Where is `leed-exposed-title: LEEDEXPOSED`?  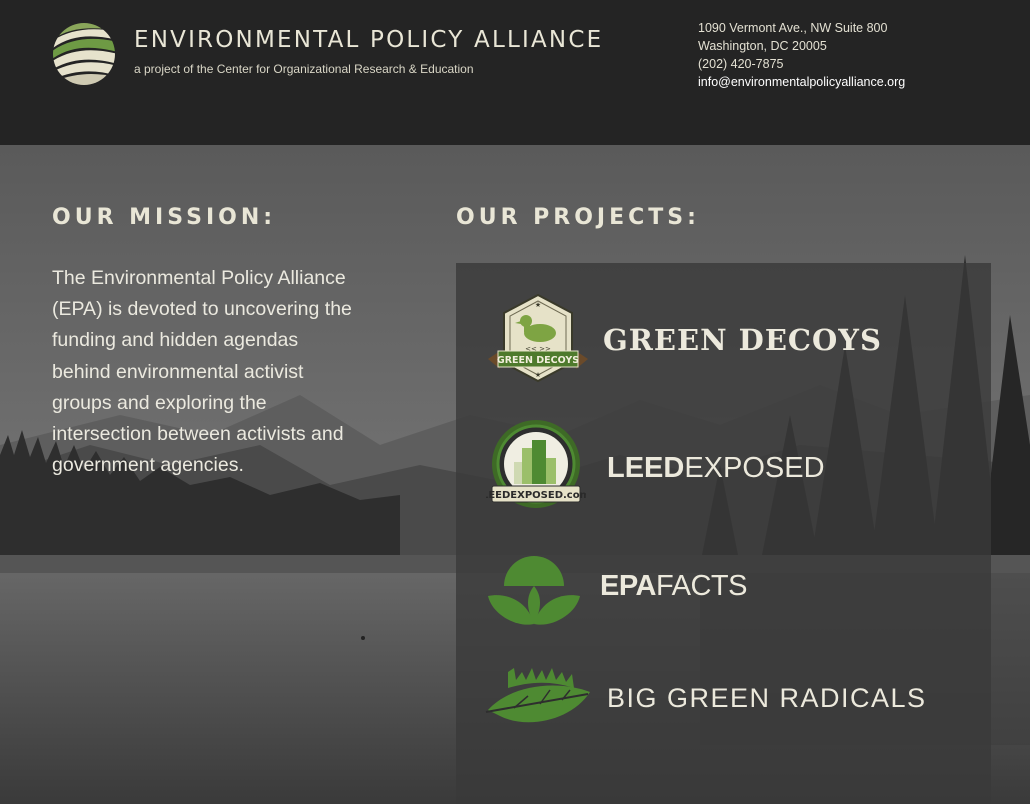 leed-exposed-title: LEEDEXPOSED is located at coordinates (716, 468).